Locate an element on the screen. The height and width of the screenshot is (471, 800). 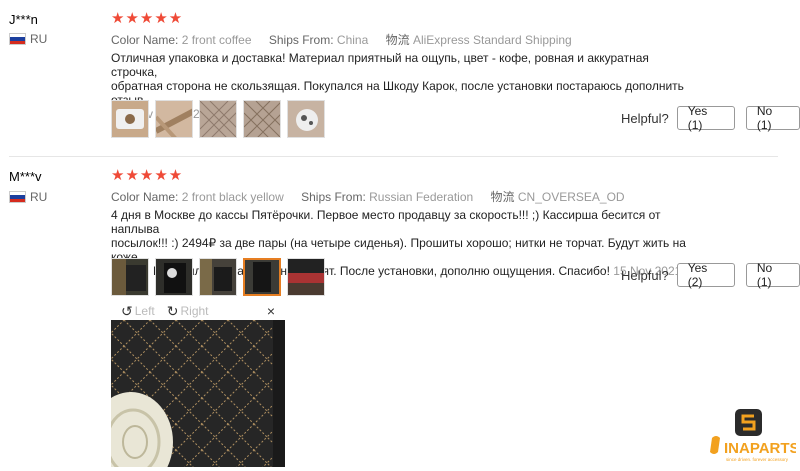
reviewer-name: J***n is located at coordinates (23, 19).